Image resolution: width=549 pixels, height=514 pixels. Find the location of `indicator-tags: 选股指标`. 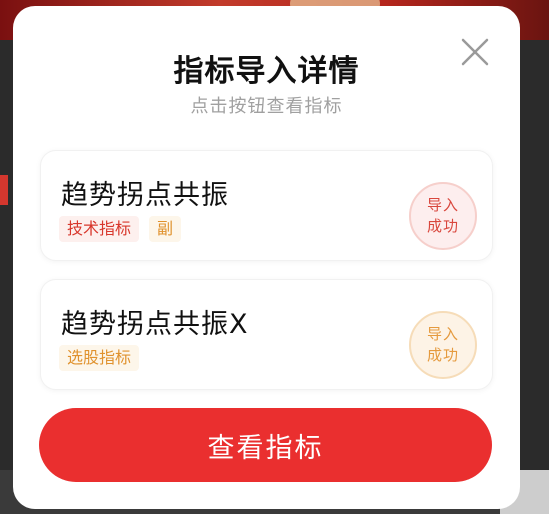

indicator-tags: 选股指标 is located at coordinates (99, 358).